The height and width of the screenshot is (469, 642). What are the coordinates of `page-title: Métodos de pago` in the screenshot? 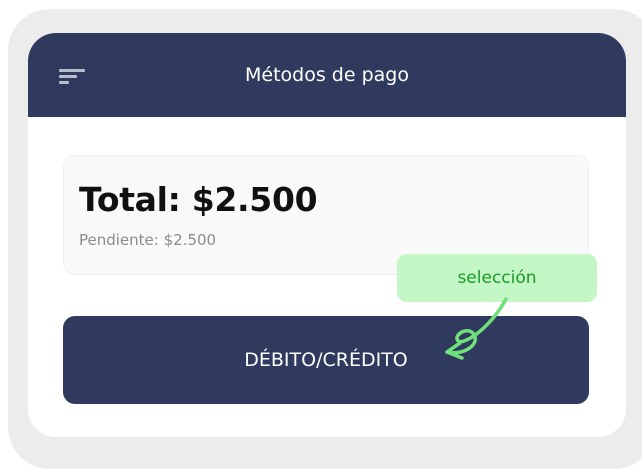 It's located at (327, 75).